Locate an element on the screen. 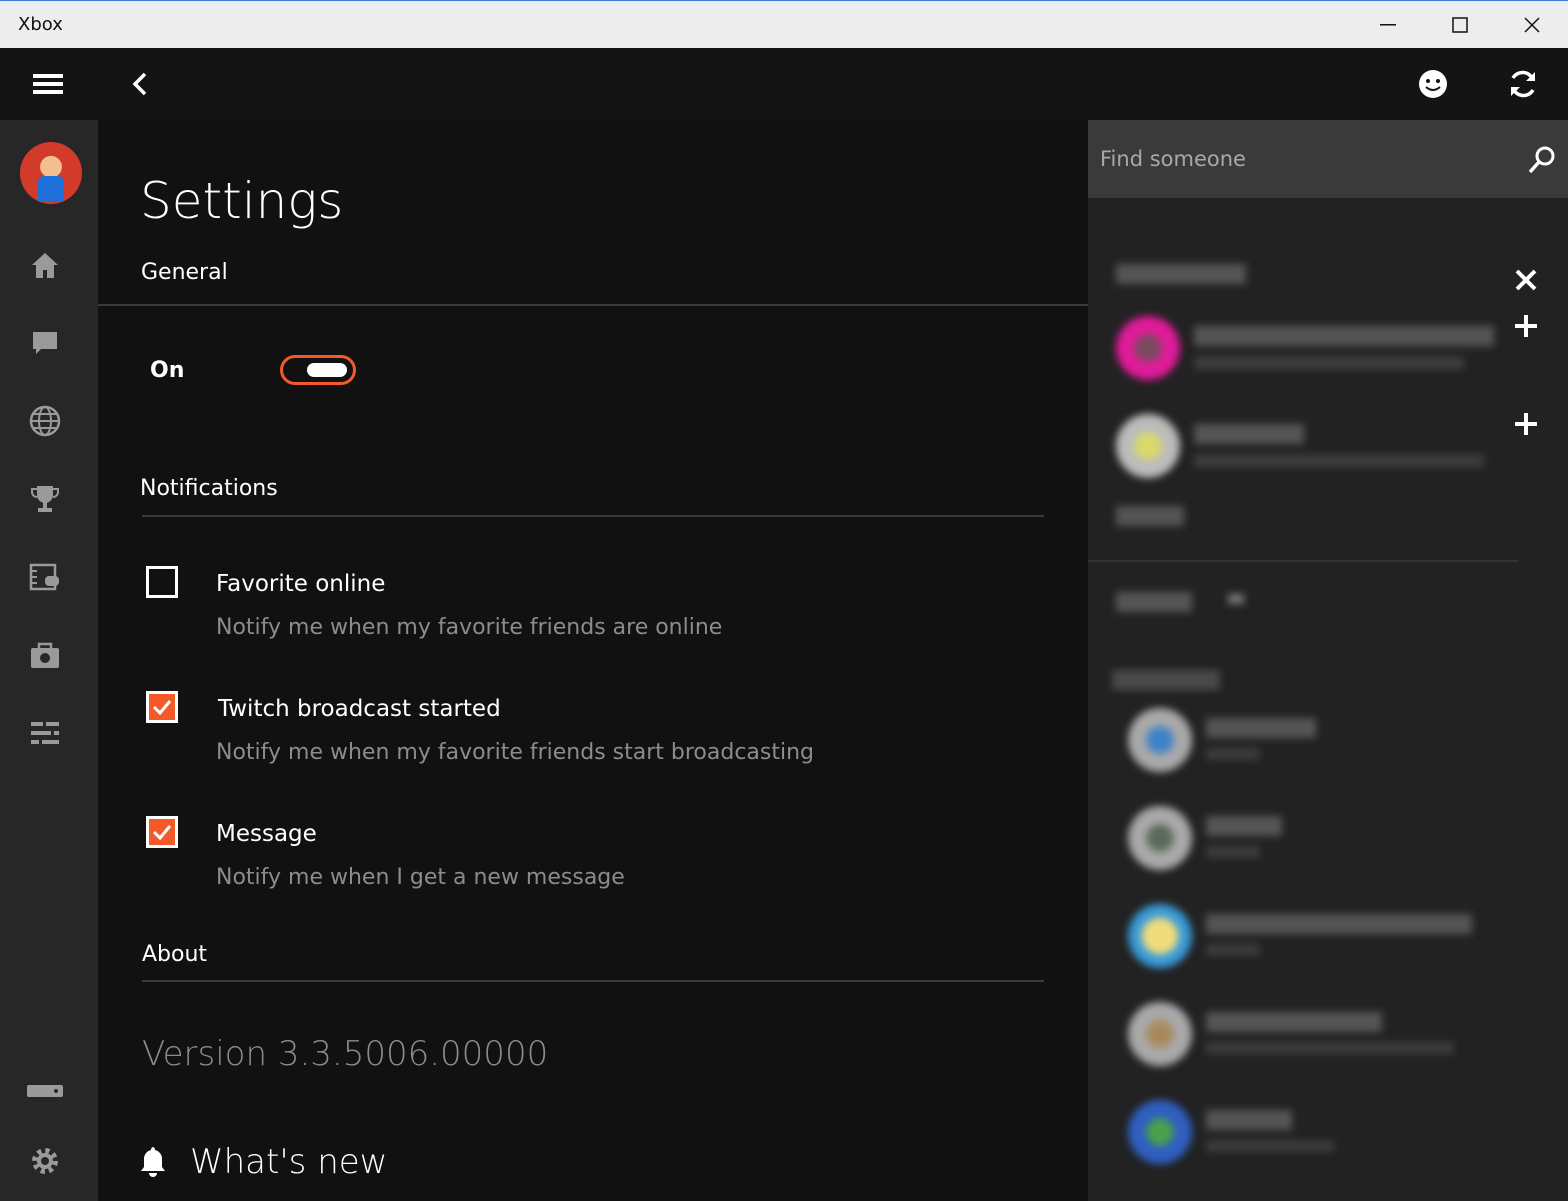  whats-new-link: What's new is located at coordinates (262, 1162).